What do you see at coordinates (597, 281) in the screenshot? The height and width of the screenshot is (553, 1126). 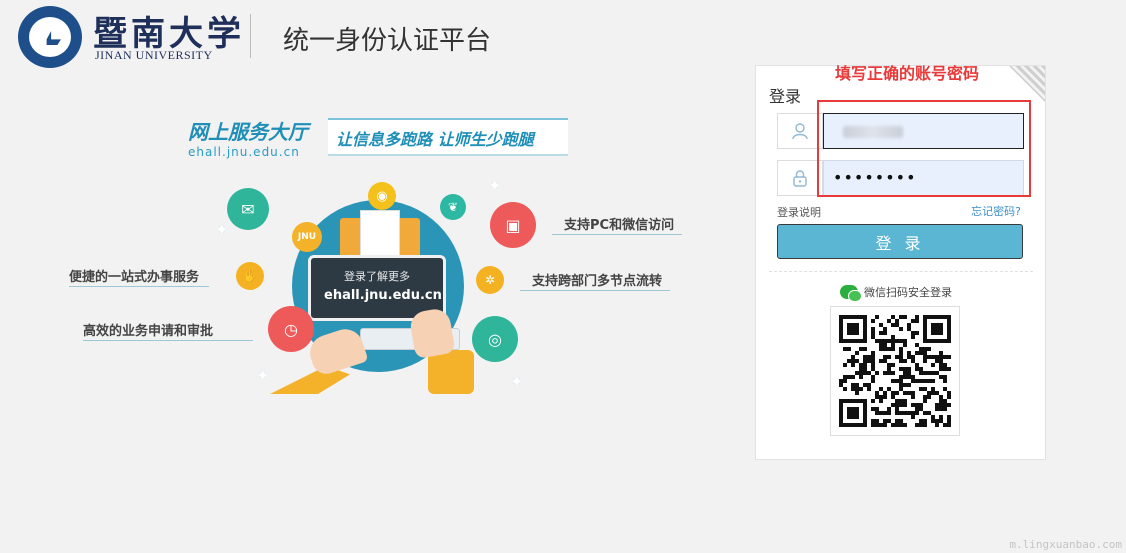 I see `feature-label: 支持跨部门多节点流转` at bounding box center [597, 281].